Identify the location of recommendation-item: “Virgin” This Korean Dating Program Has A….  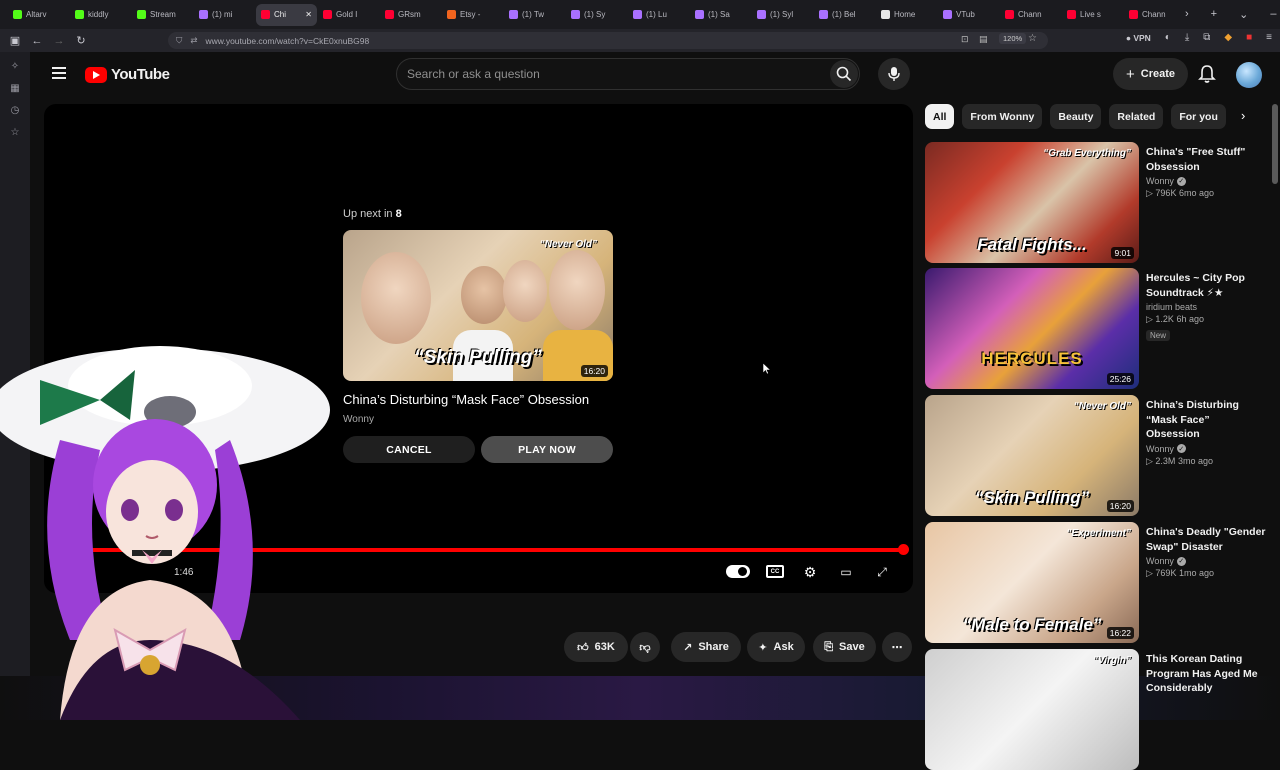
(1095, 709).